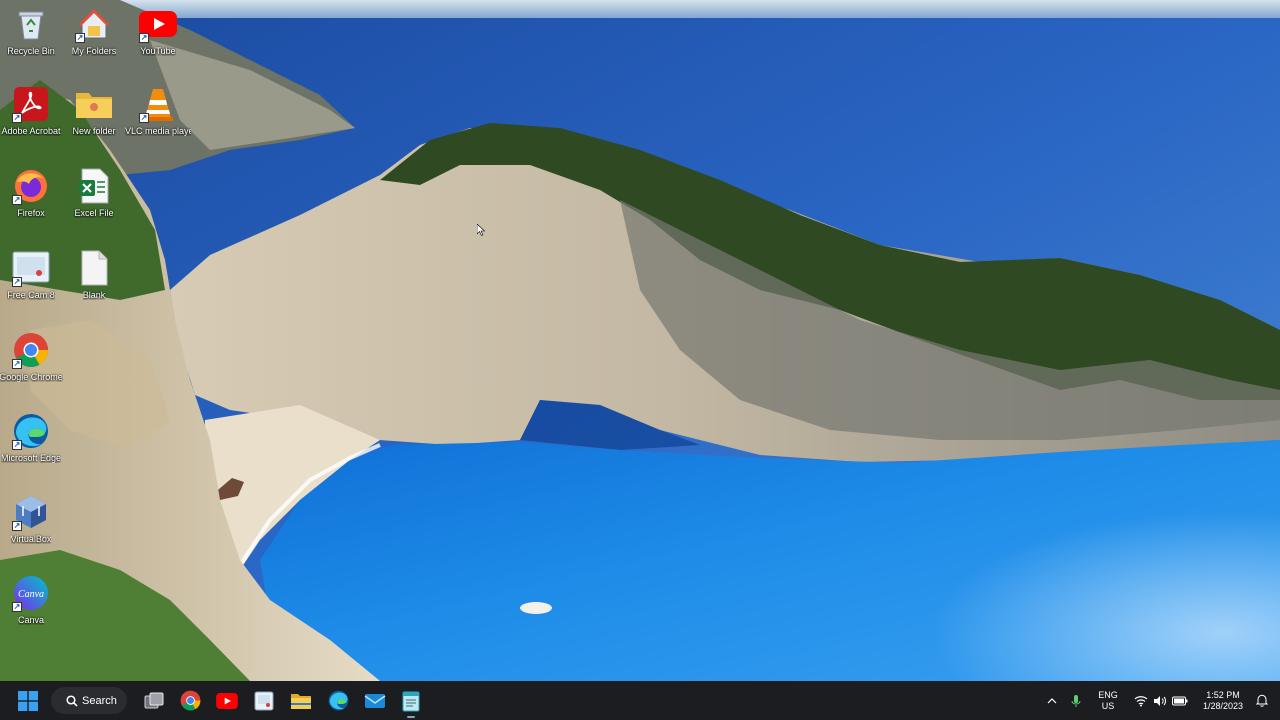 Image resolution: width=1280 pixels, height=720 pixels. I want to click on notepad-icon, so click(411, 701).